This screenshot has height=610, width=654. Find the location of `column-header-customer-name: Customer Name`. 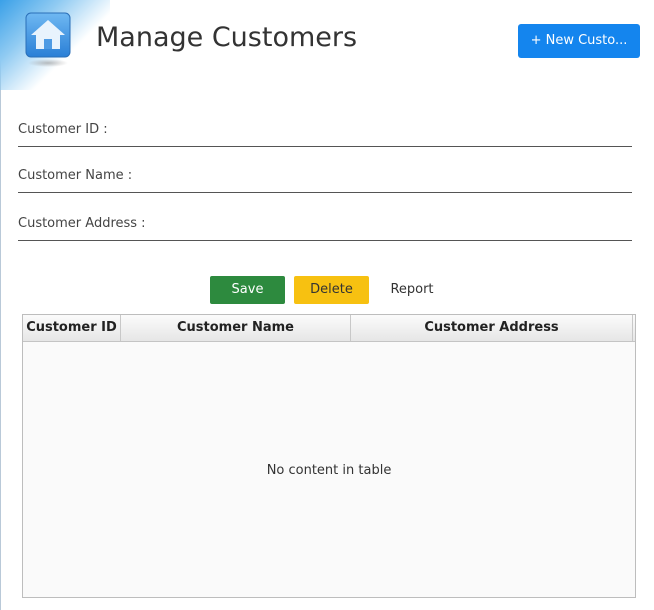

column-header-customer-name: Customer Name is located at coordinates (236, 328).